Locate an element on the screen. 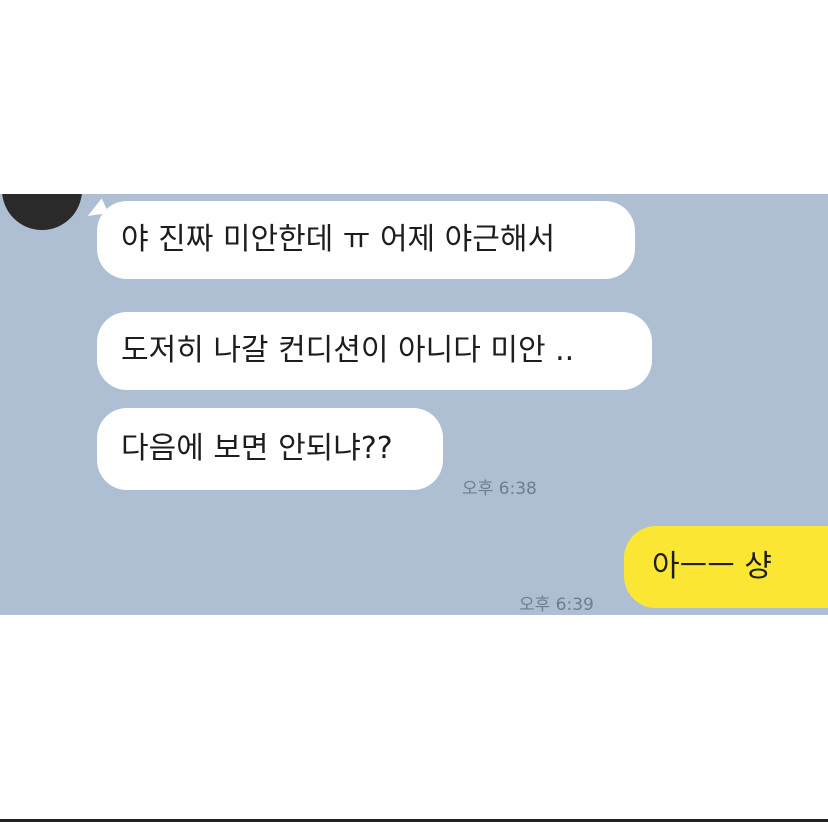  avatar is located at coordinates (42, 212).